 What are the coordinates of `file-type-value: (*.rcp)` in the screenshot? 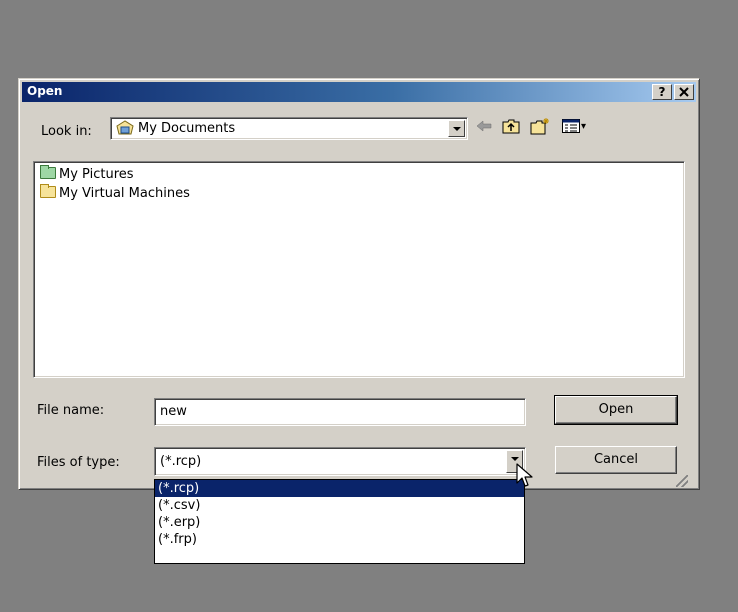 It's located at (181, 461).